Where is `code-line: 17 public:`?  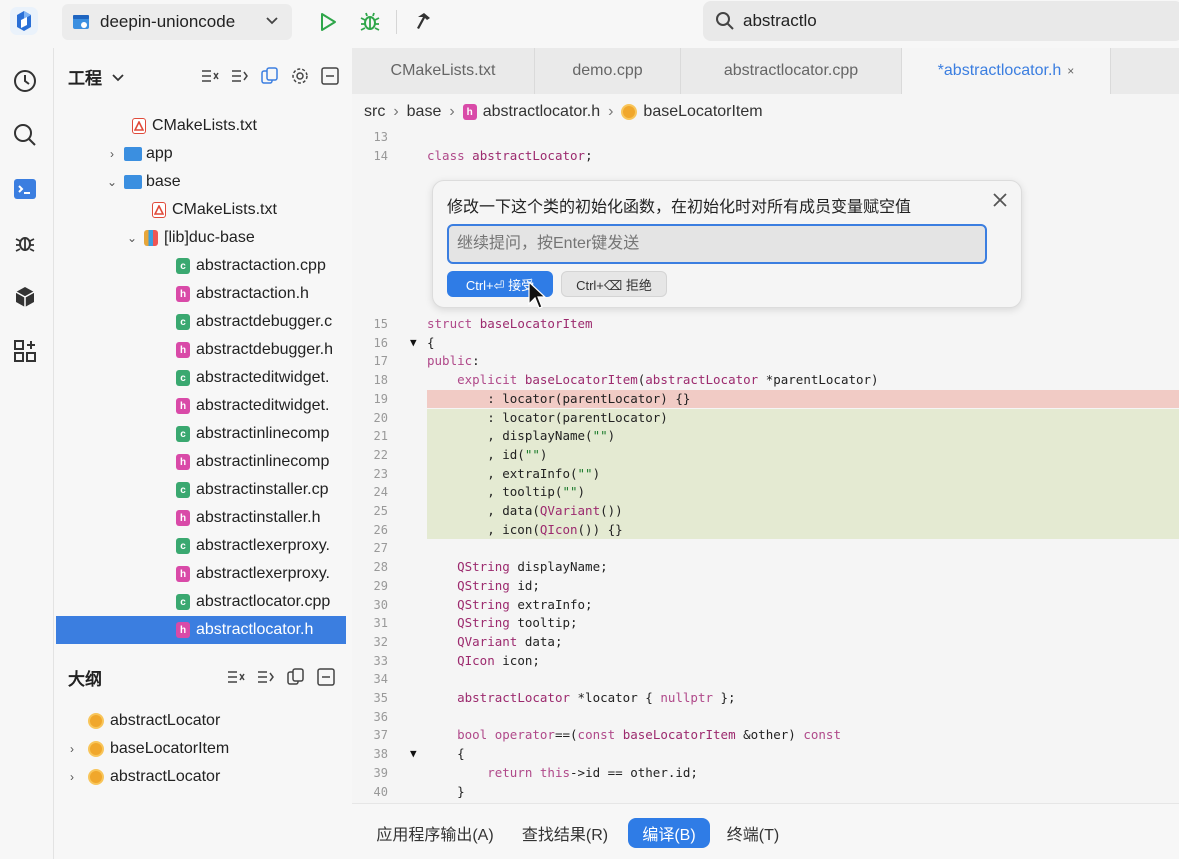 code-line: 17 public: is located at coordinates (765, 361).